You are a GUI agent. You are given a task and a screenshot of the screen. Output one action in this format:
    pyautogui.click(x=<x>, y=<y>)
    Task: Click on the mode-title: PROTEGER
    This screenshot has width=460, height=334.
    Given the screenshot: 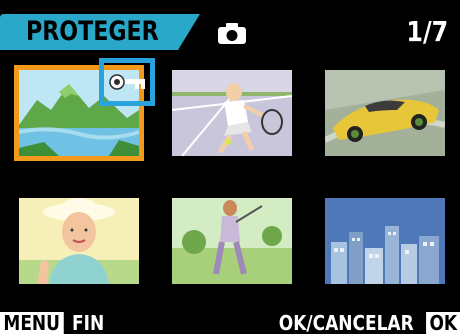 What is the action you would take?
    pyautogui.click(x=92, y=31)
    